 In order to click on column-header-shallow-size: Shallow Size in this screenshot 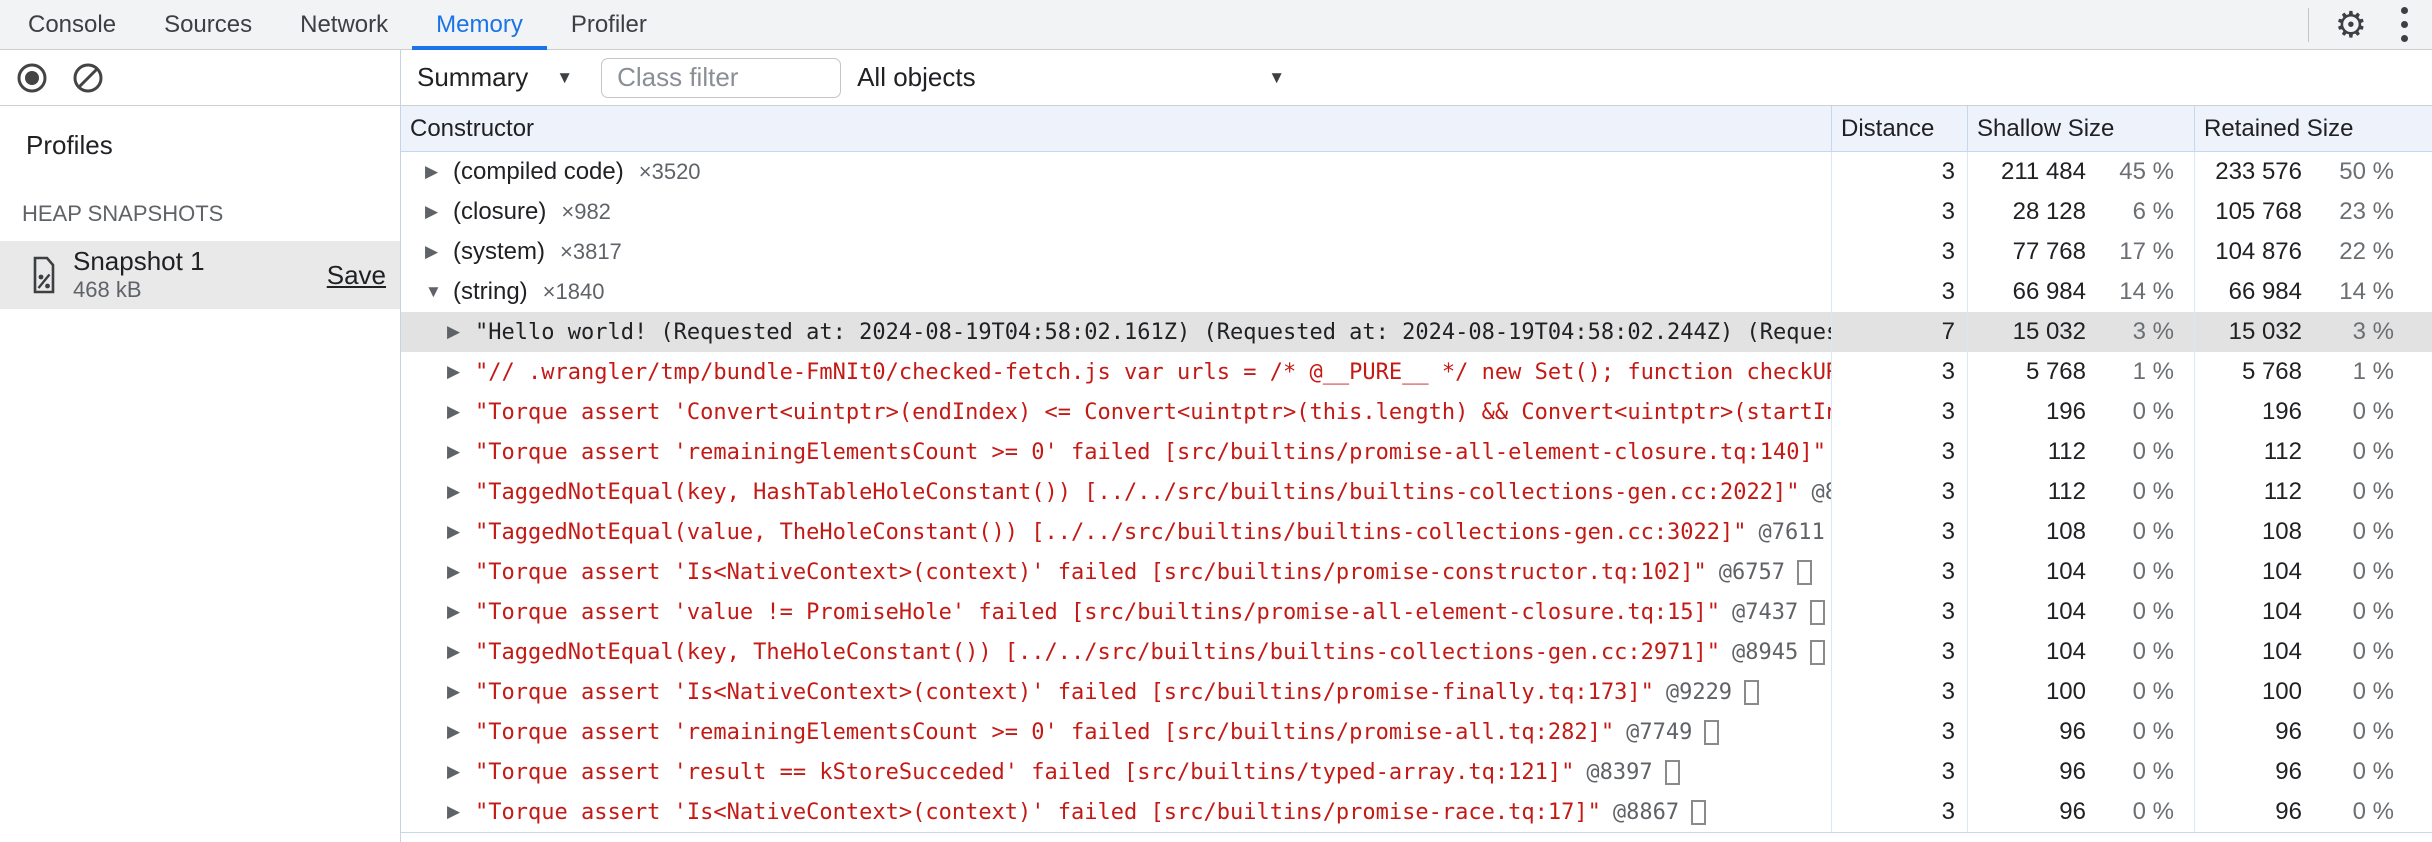, I will do `click(2081, 128)`.